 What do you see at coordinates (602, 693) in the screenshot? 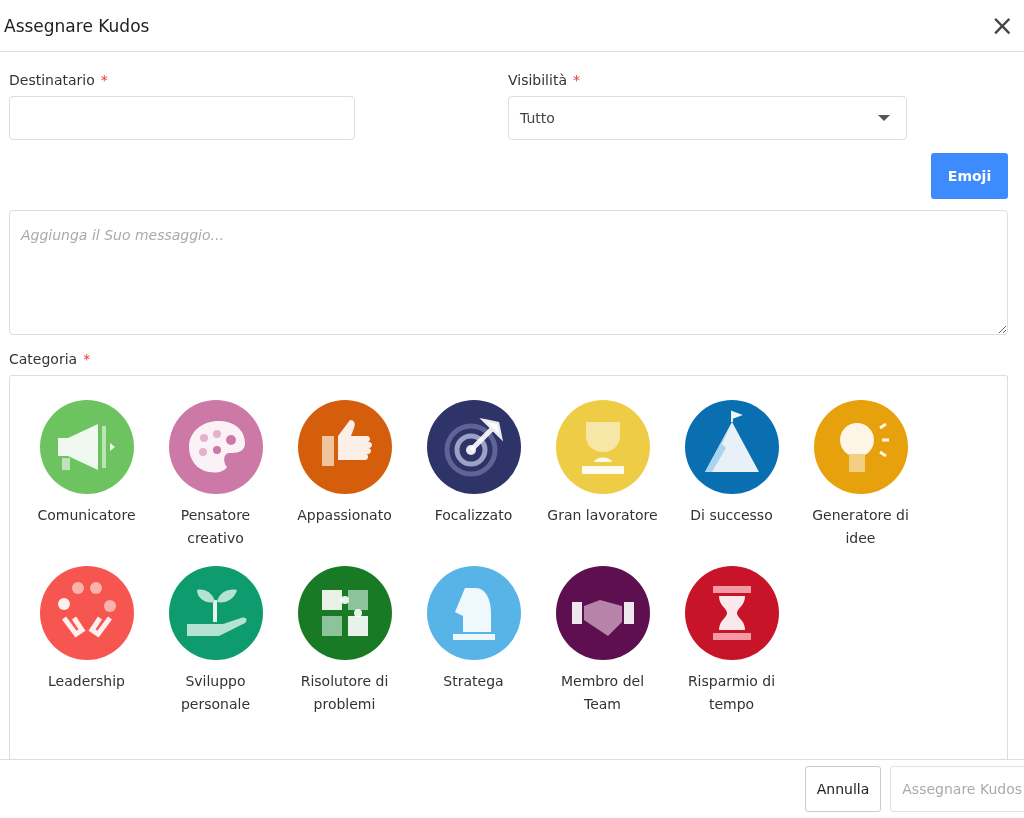
I see `category-label: Membro del Team` at bounding box center [602, 693].